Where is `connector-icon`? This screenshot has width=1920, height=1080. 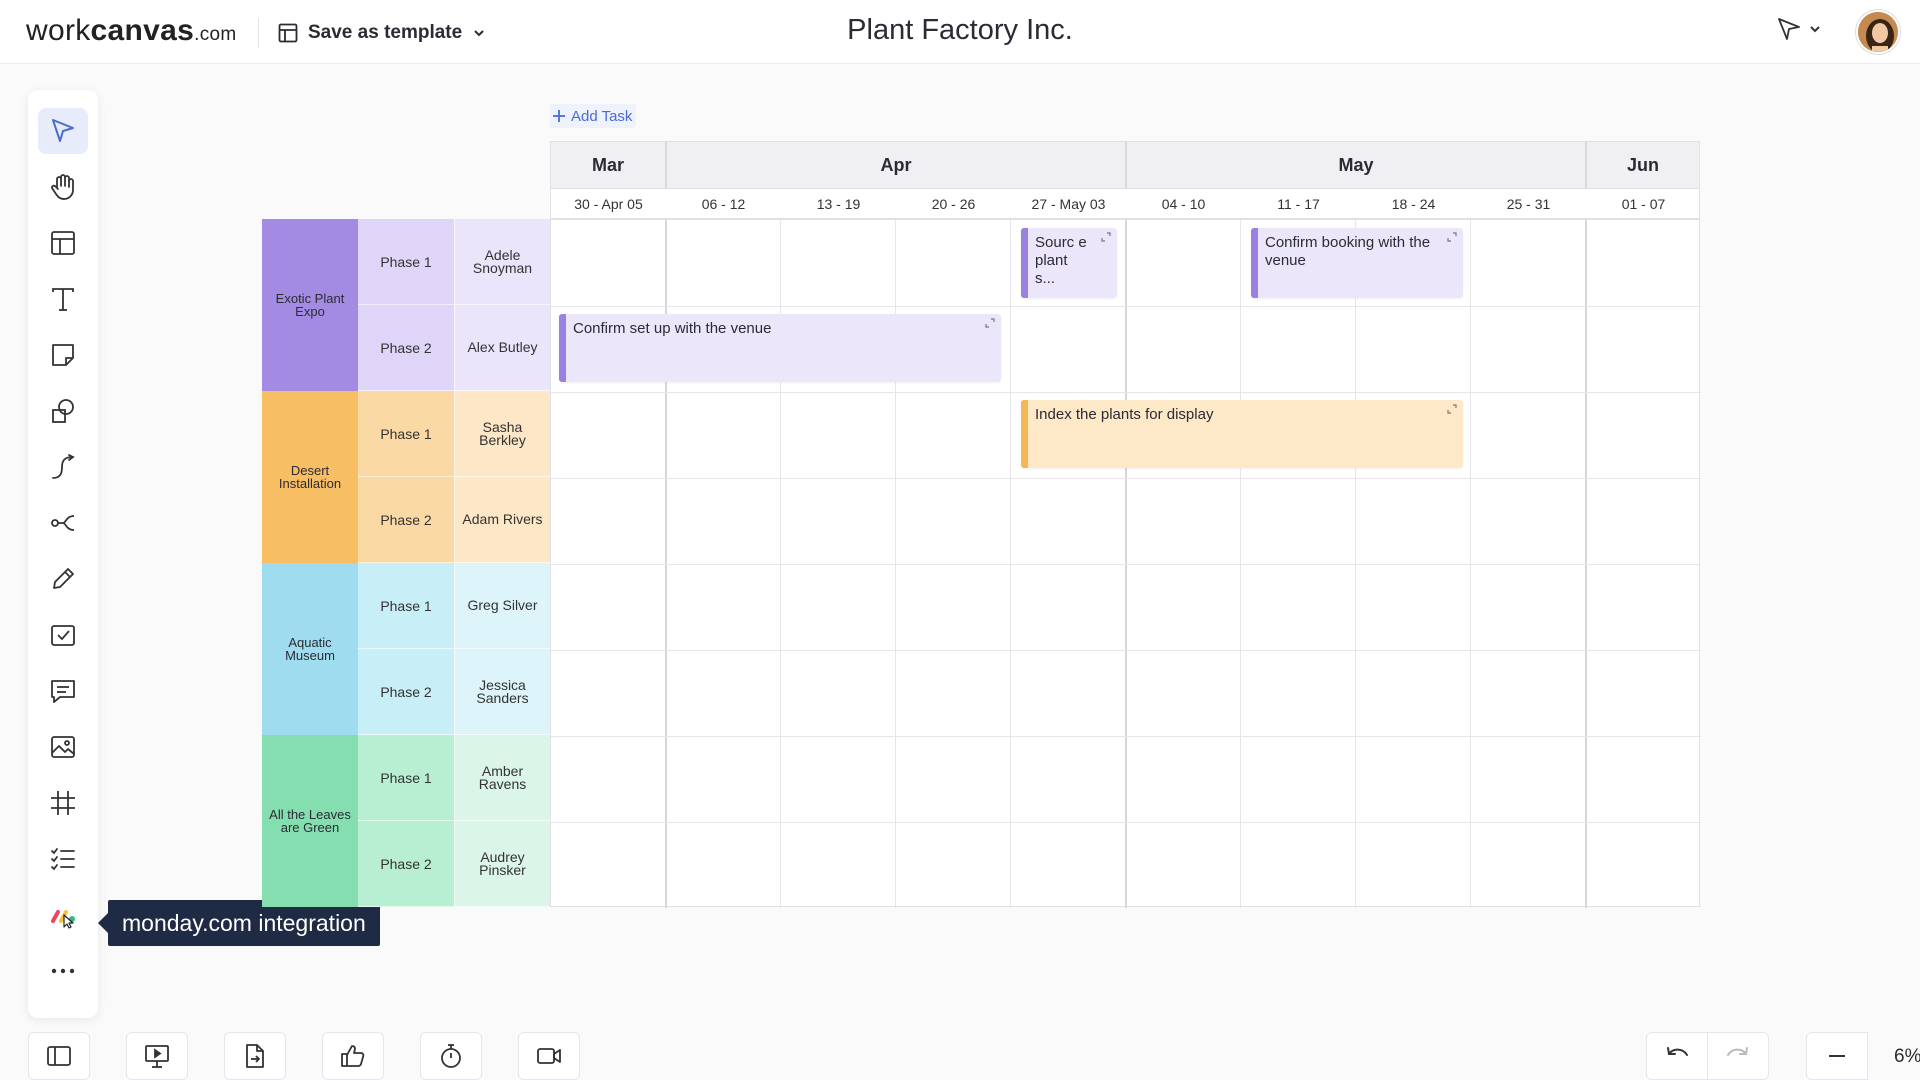
connector-icon is located at coordinates (63, 466).